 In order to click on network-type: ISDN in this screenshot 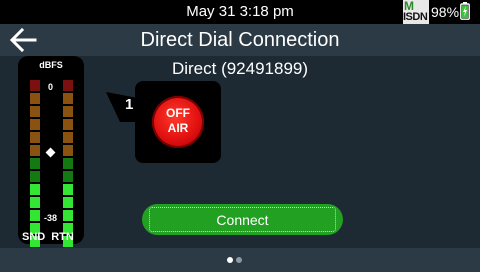, I will do `click(415, 17)`.